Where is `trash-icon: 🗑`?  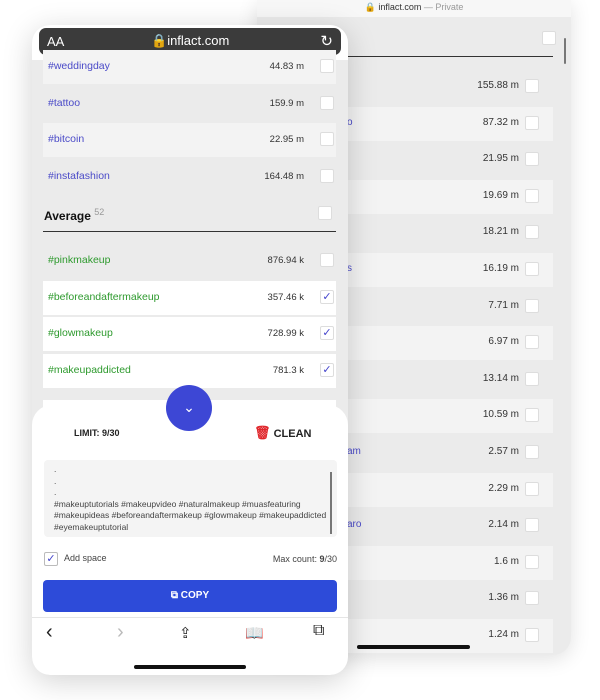 trash-icon: 🗑 is located at coordinates (262, 432).